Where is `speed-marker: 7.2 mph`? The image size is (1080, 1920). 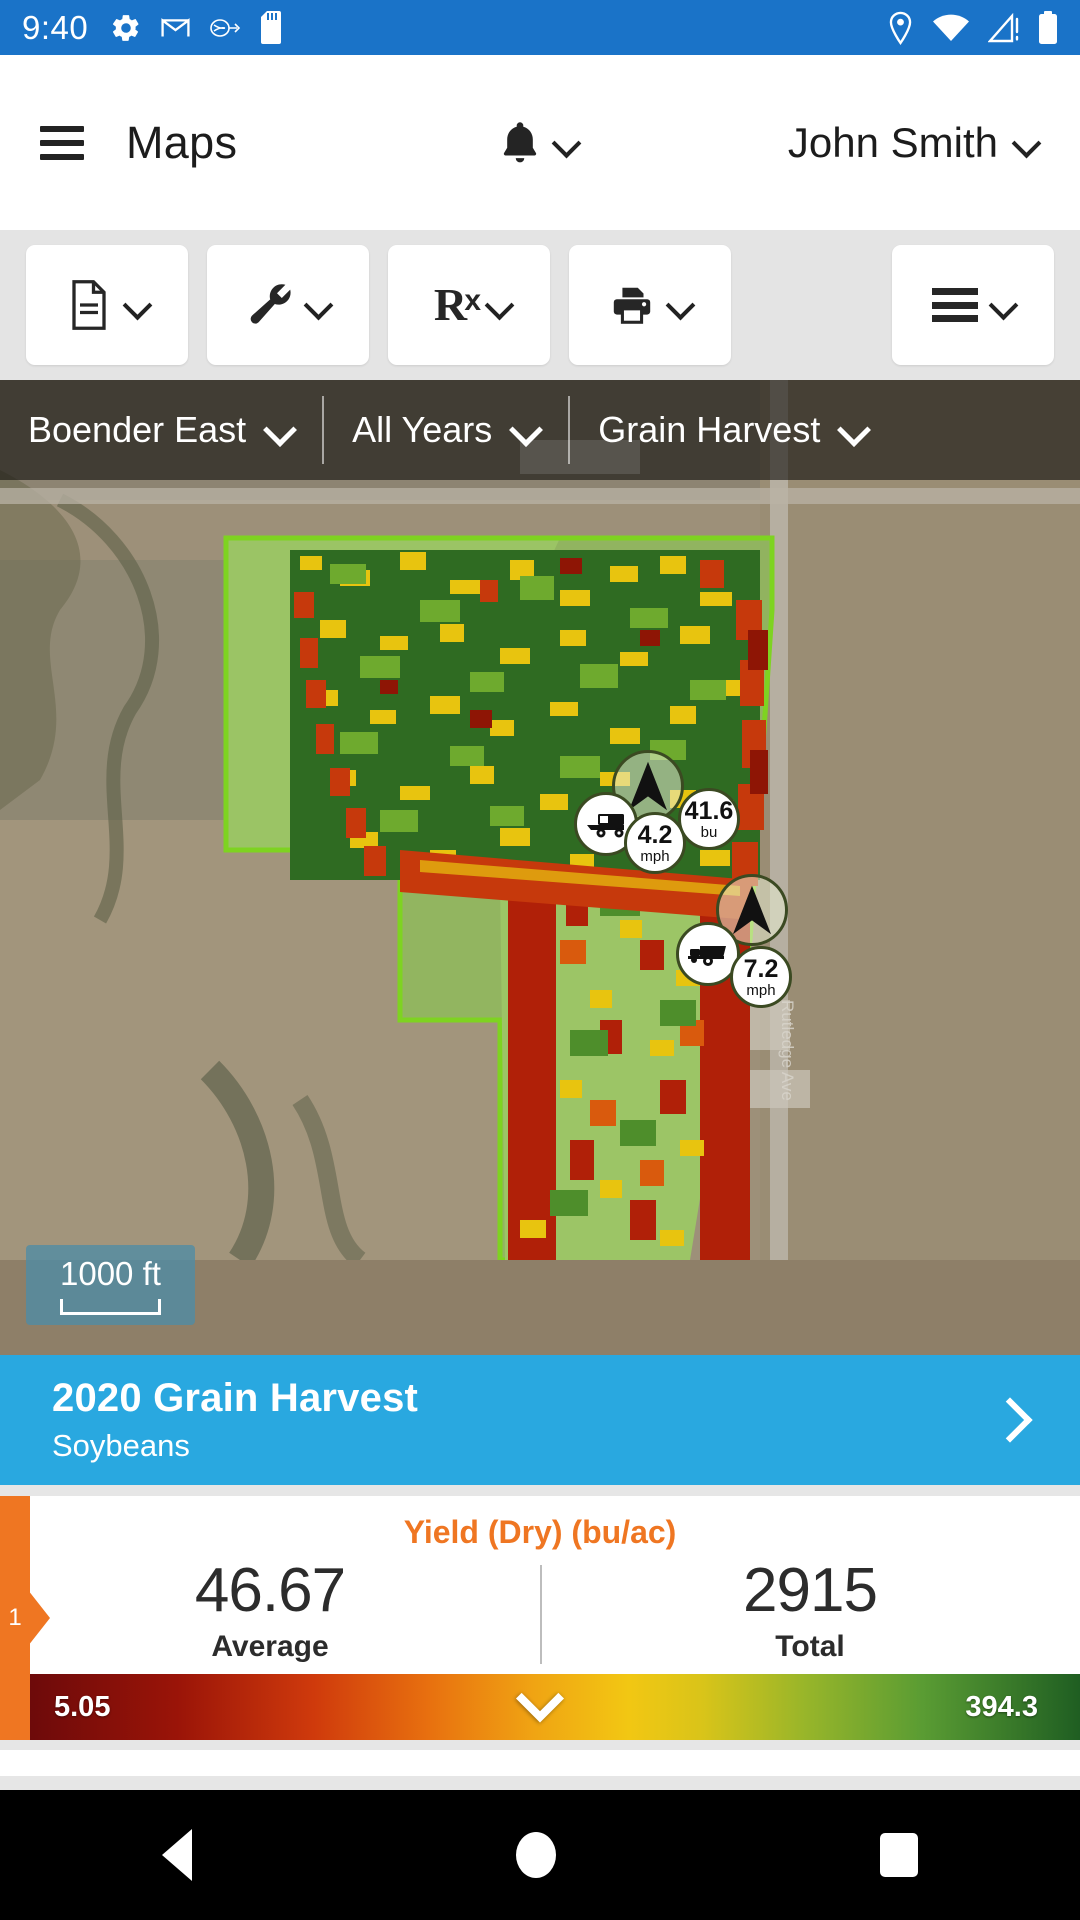
speed-marker: 7.2 mph is located at coordinates (761, 977).